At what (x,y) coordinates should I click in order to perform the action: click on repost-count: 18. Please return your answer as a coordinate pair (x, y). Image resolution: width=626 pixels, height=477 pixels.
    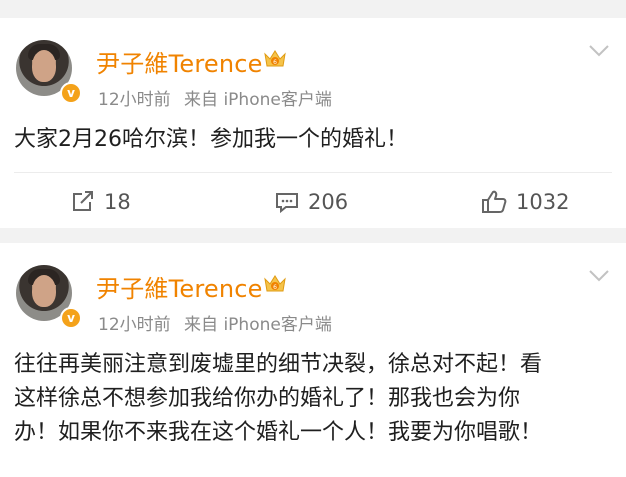
    Looking at the image, I should click on (117, 202).